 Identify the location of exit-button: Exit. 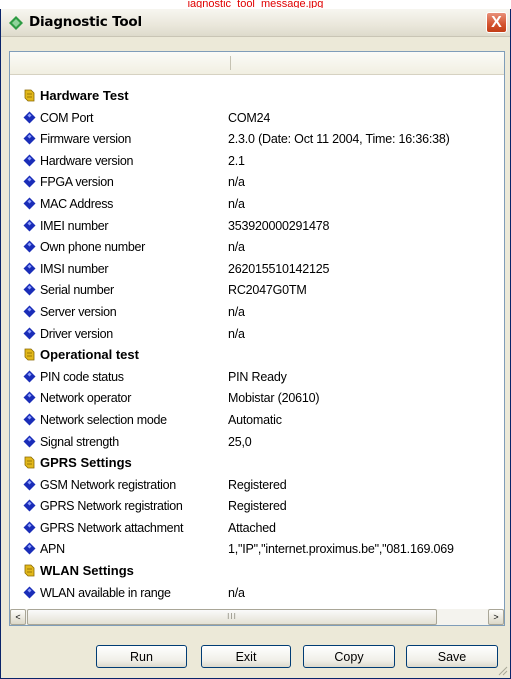
(246, 656).